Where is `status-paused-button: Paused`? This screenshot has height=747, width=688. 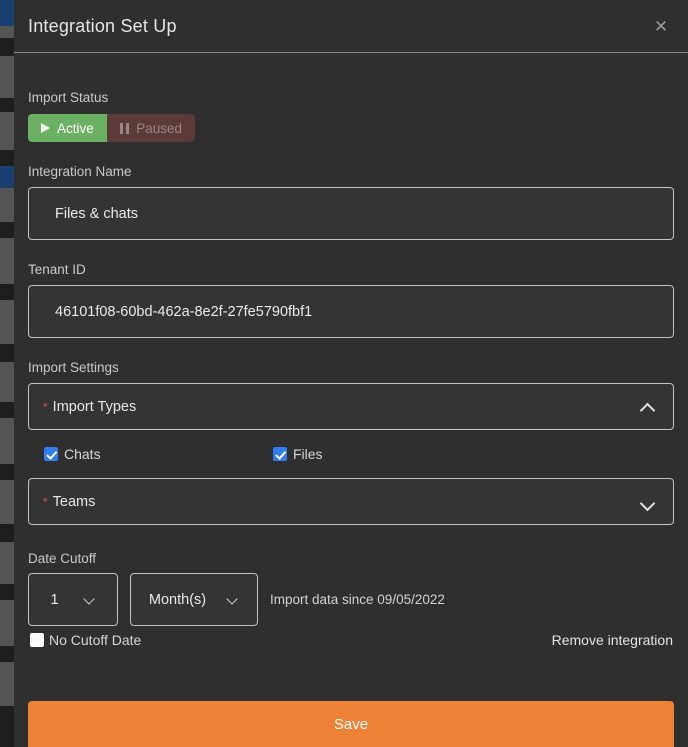 status-paused-button: Paused is located at coordinates (151, 128).